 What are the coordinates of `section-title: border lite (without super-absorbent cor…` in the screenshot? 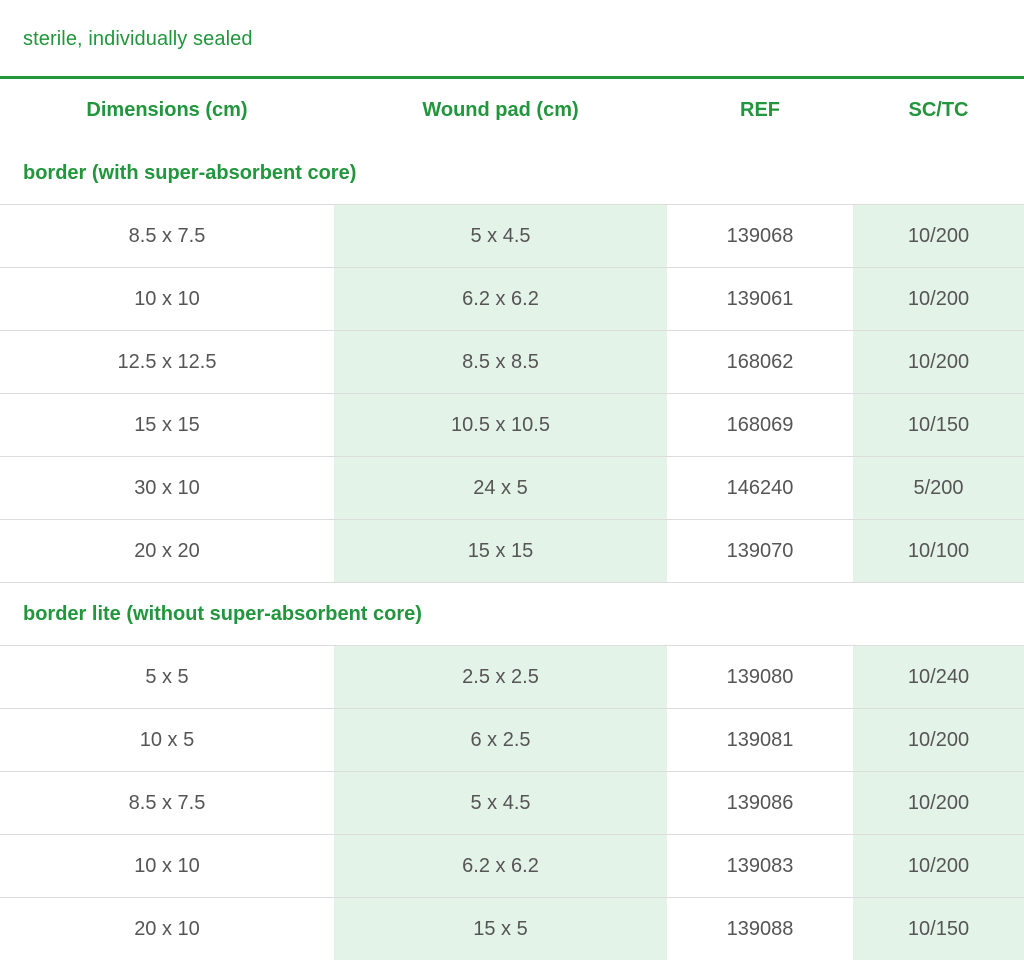 It's located at (512, 614).